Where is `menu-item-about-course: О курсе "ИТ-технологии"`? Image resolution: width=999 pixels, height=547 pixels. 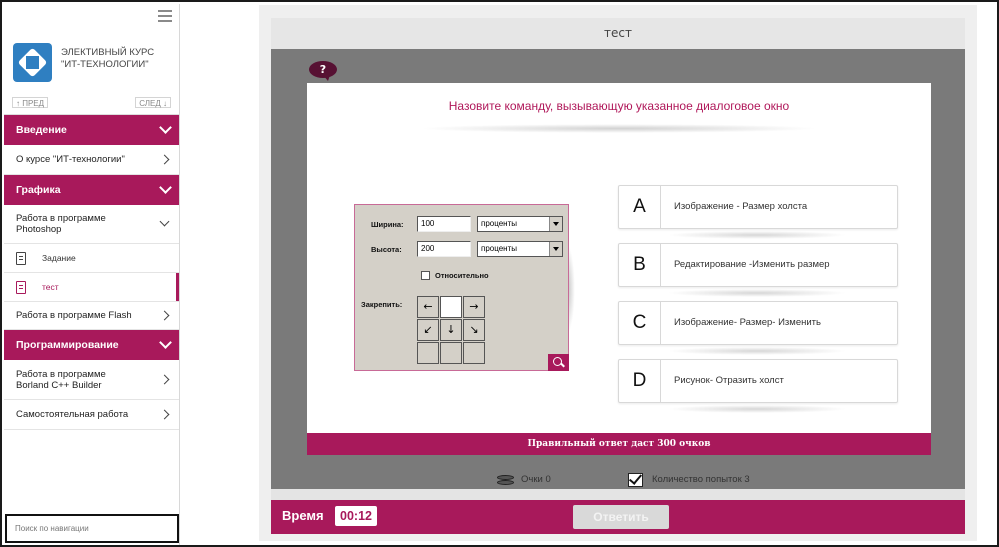
menu-item-about-course: О курсе "ИТ-технологии" is located at coordinates (91, 160).